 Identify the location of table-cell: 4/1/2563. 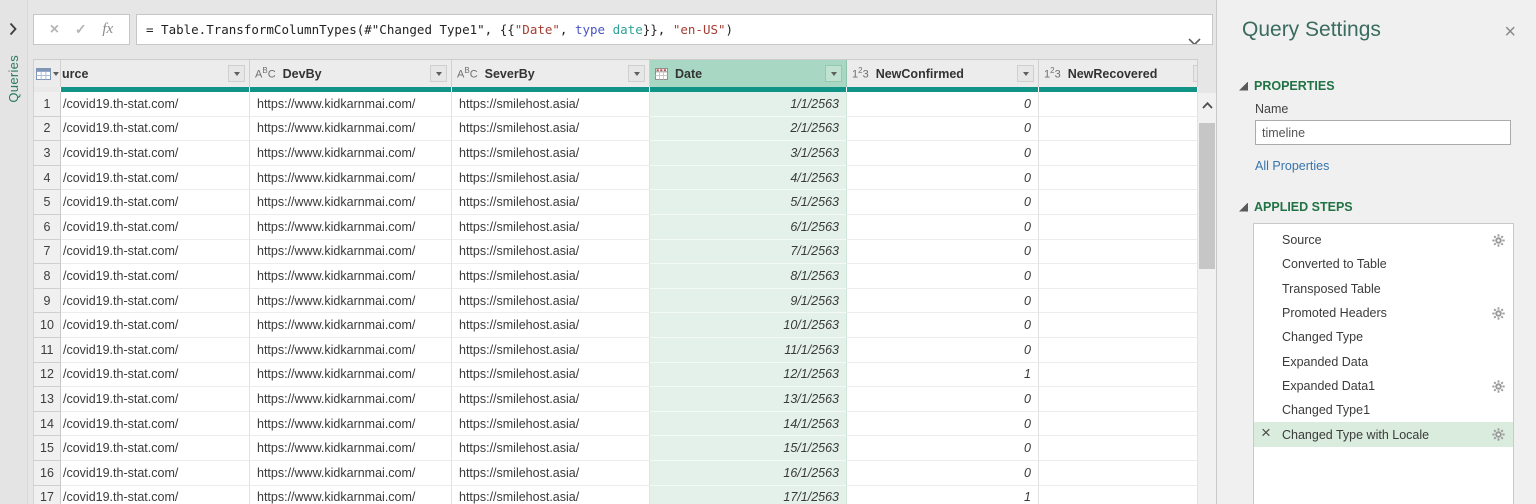
(748, 178).